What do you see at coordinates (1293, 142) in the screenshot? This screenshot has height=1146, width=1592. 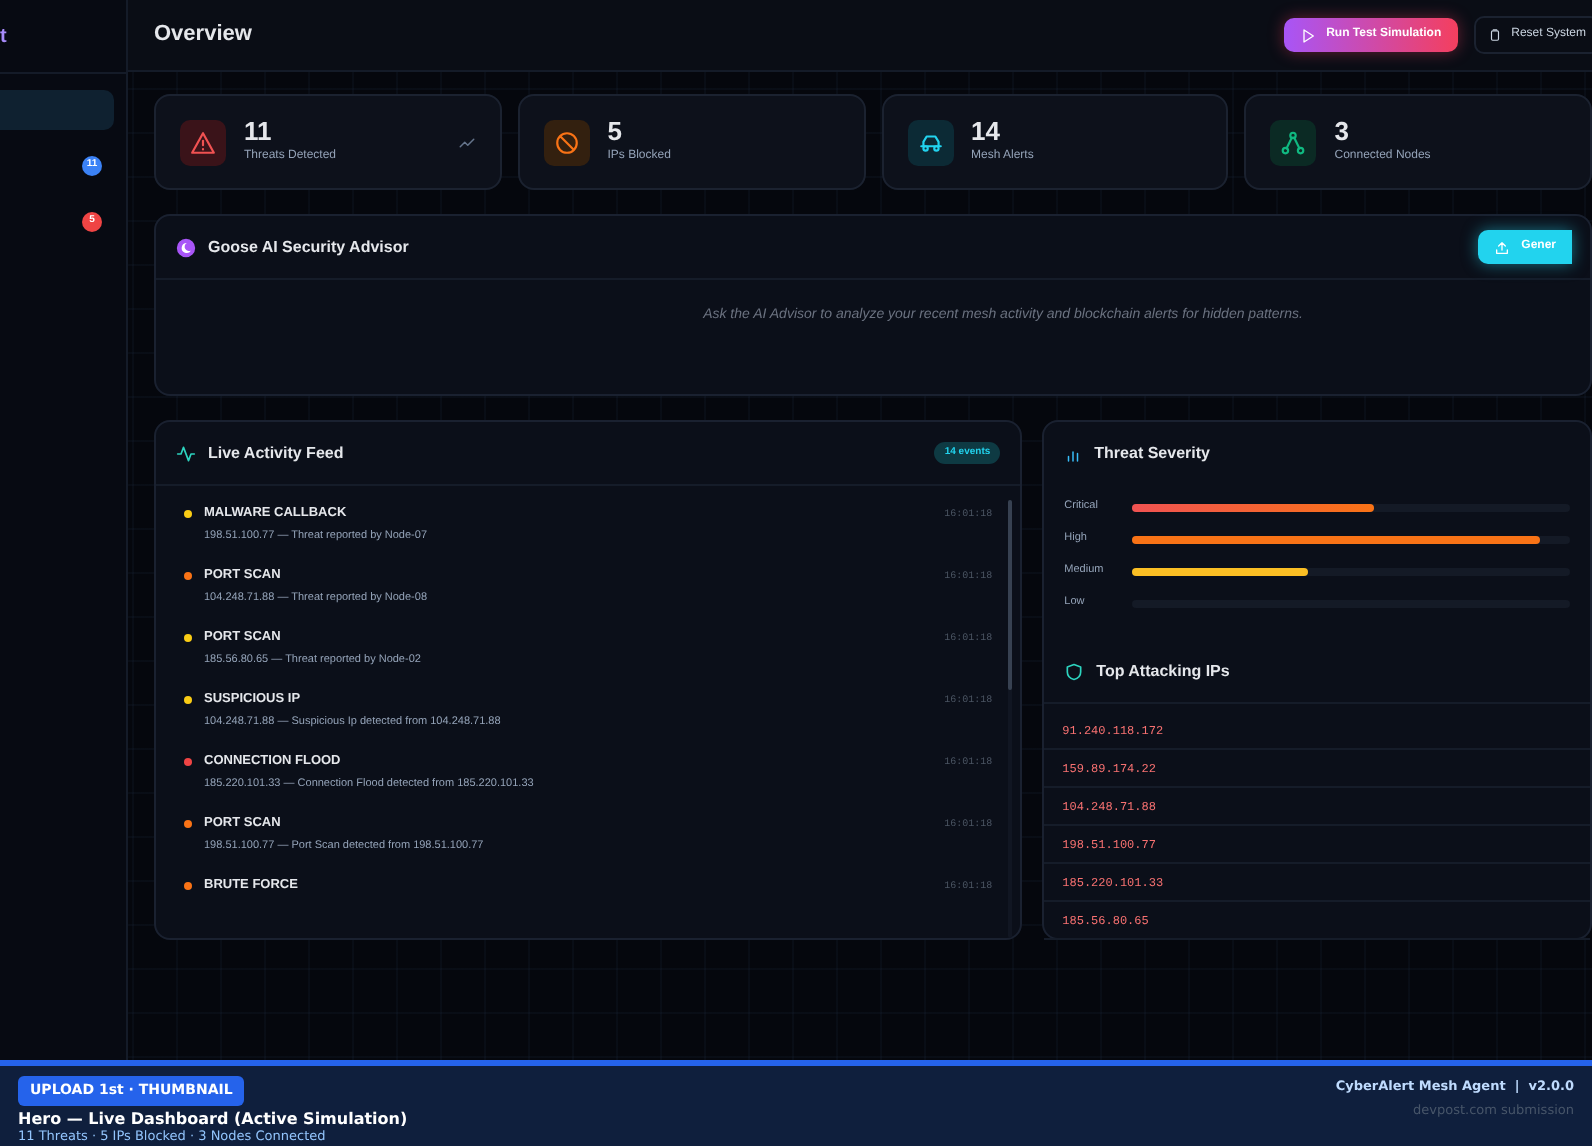 I see `network-icon` at bounding box center [1293, 142].